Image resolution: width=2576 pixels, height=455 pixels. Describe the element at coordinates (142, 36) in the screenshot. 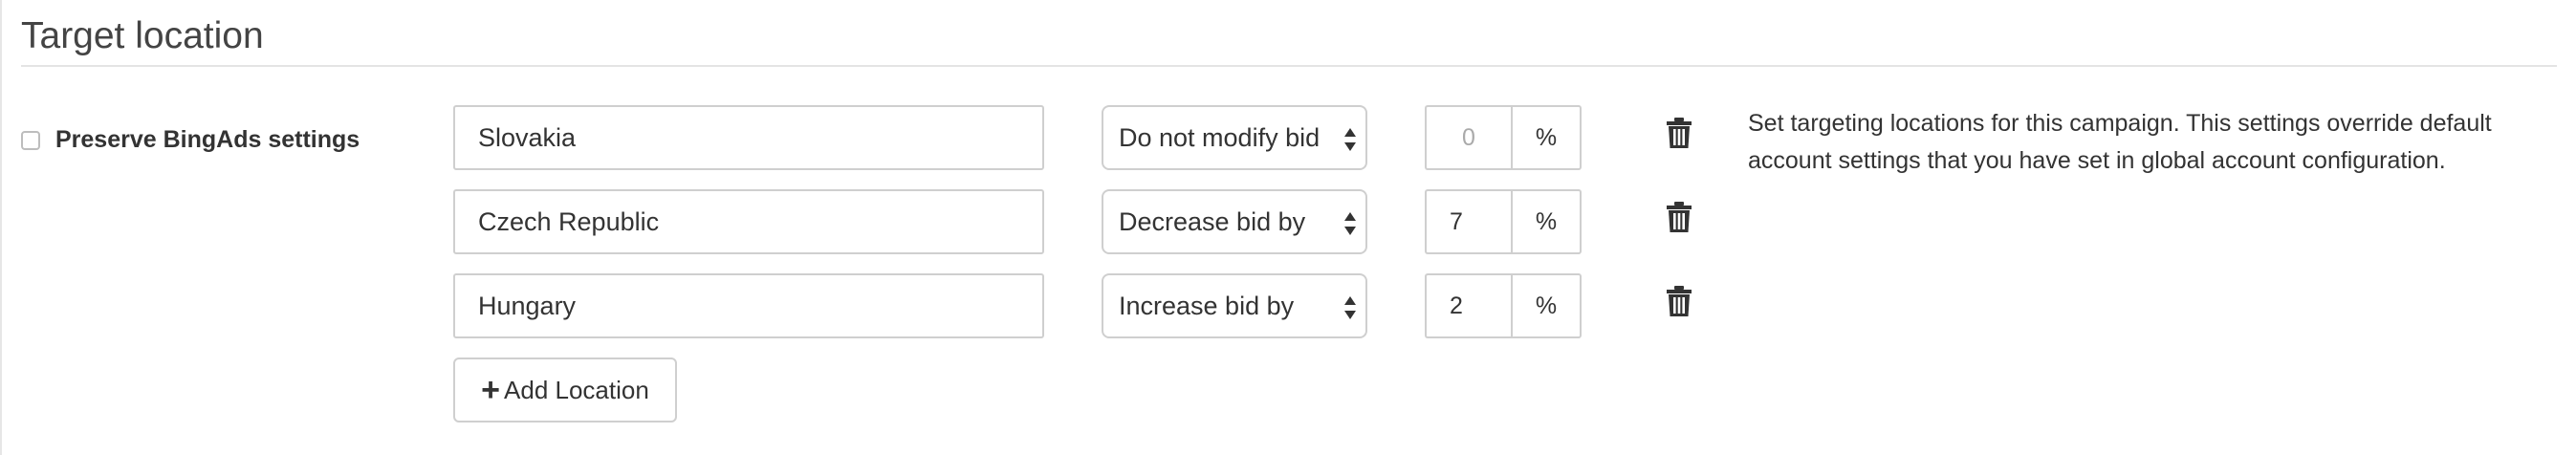

I see `section-title: Target location` at that location.